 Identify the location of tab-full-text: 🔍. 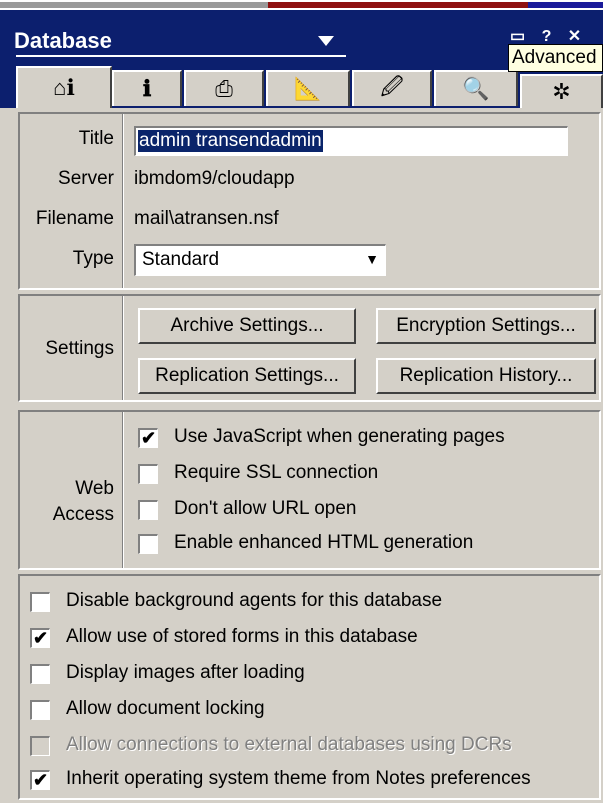
(476, 88).